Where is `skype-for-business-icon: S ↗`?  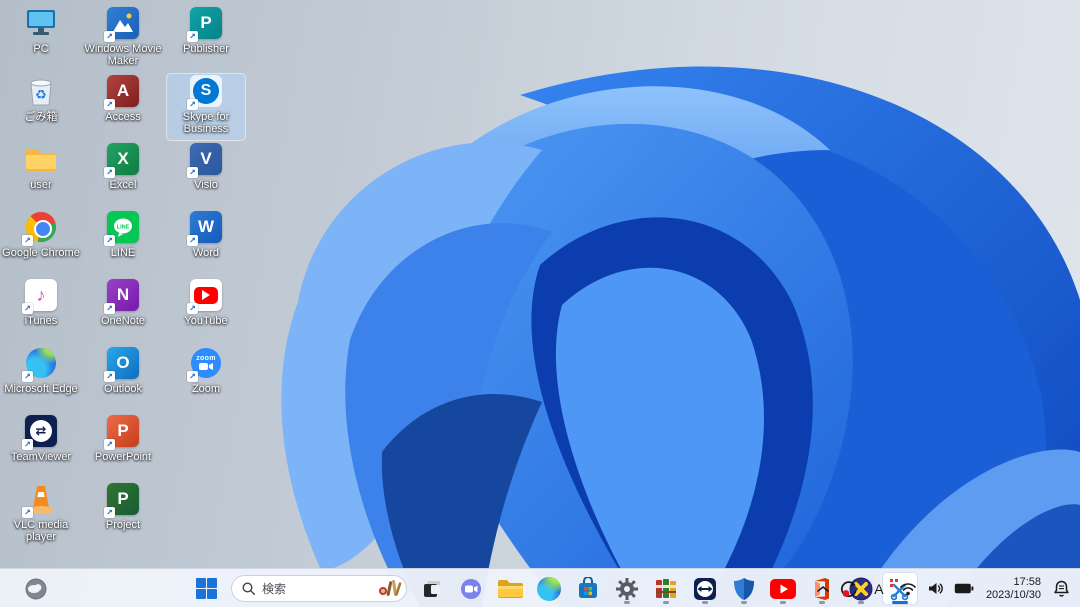 skype-for-business-icon: S ↗ is located at coordinates (205, 92).